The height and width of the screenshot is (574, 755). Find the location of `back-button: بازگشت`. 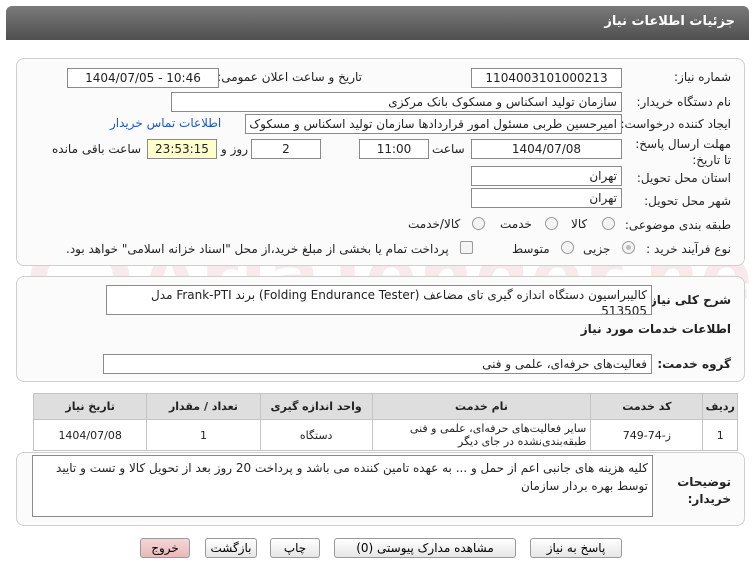

back-button: بازگشت is located at coordinates (231, 548).